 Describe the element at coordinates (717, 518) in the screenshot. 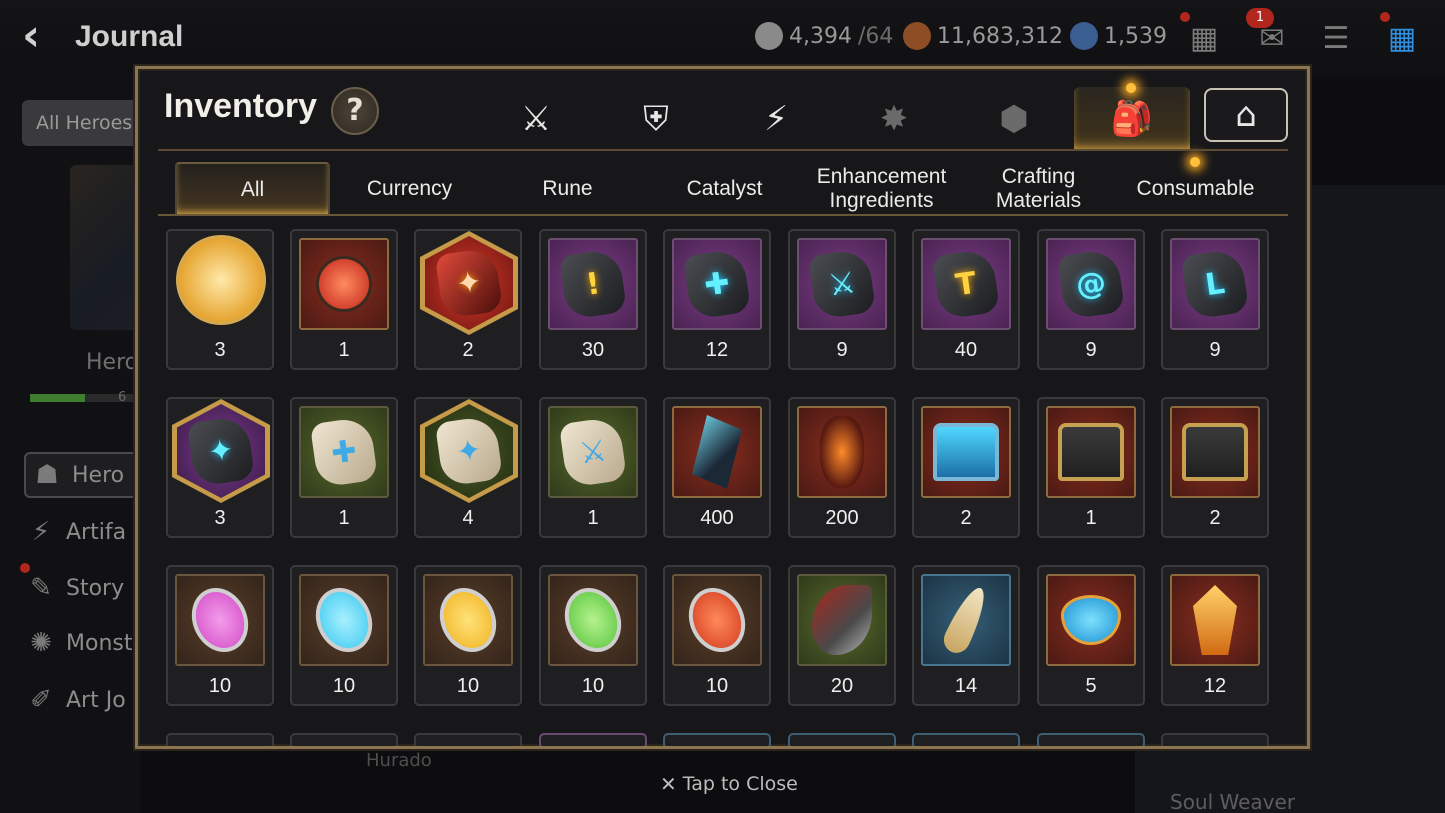

I see `item-count: 400` at that location.